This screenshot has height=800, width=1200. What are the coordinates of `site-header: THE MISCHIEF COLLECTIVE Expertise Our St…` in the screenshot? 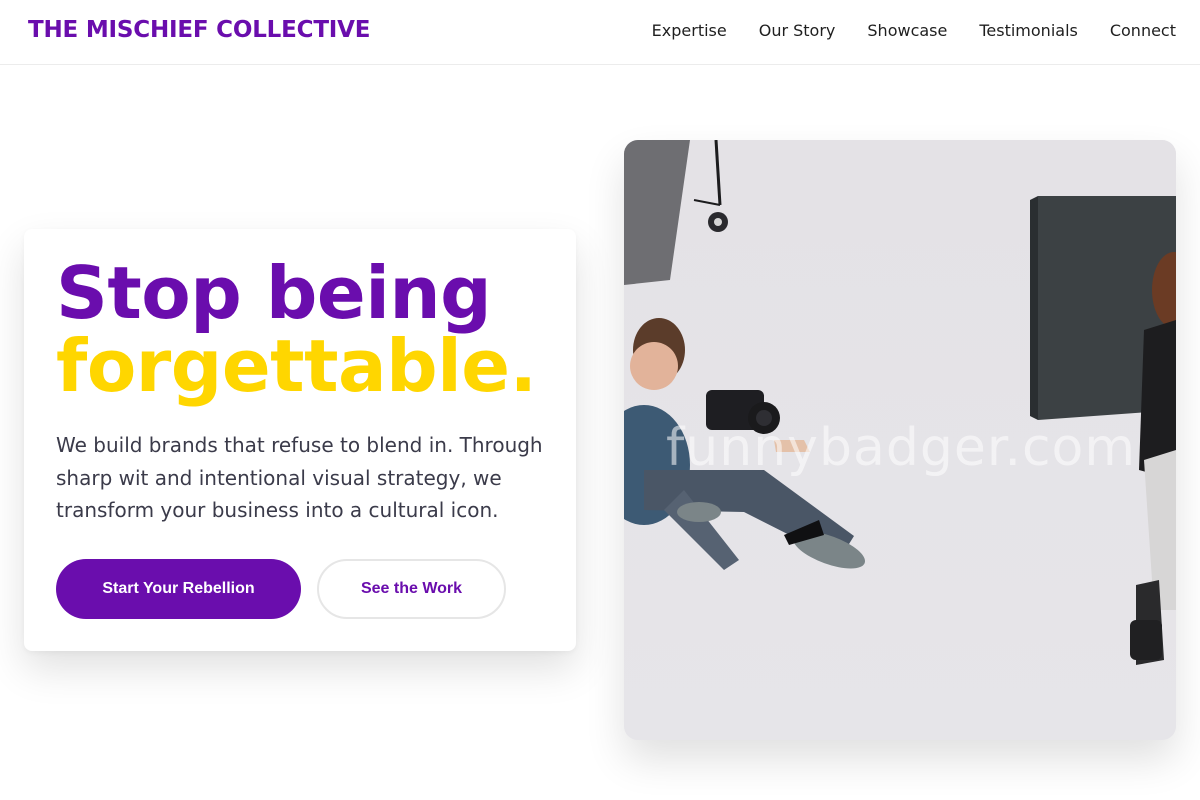 It's located at (600, 32).